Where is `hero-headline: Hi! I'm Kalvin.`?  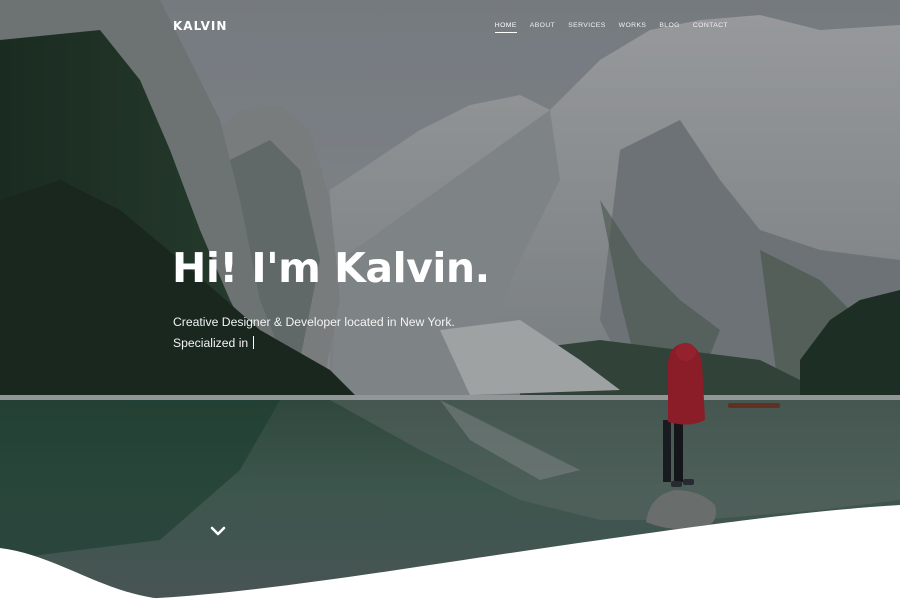 hero-headline: Hi! I'm Kalvin. is located at coordinates (331, 268).